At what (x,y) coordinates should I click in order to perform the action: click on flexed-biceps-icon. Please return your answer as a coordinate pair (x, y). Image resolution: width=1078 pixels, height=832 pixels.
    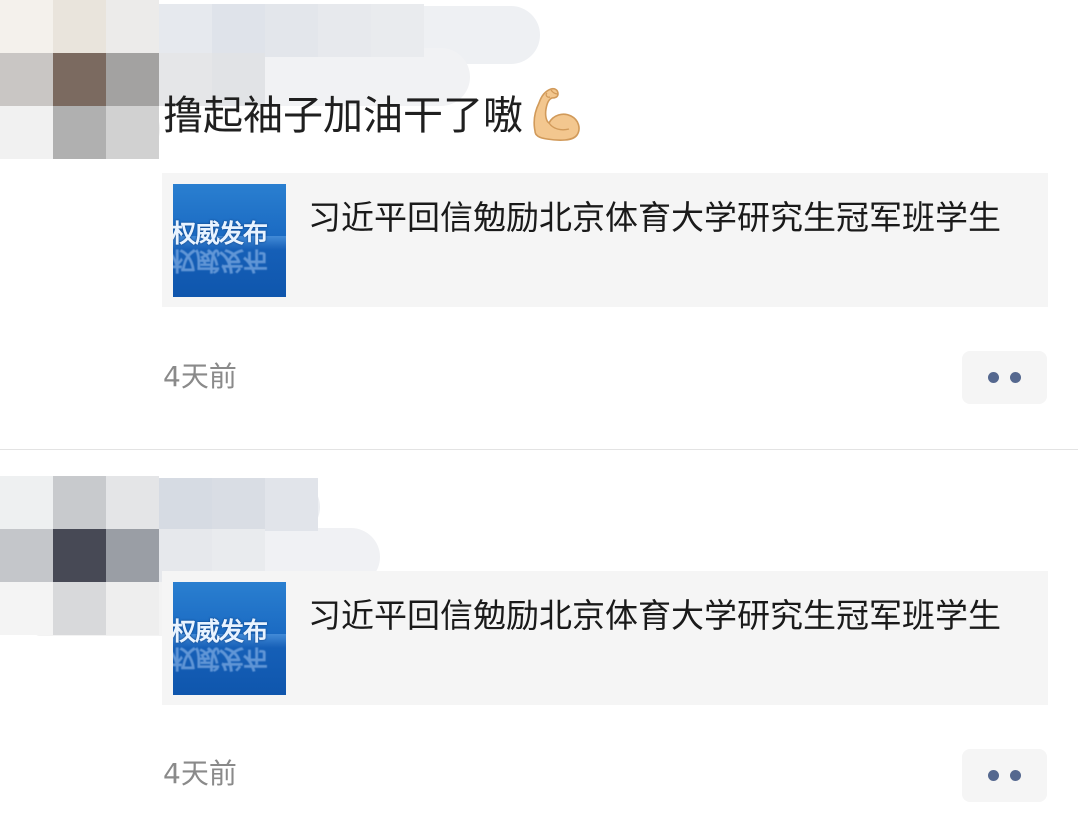
    Looking at the image, I should click on (554, 114).